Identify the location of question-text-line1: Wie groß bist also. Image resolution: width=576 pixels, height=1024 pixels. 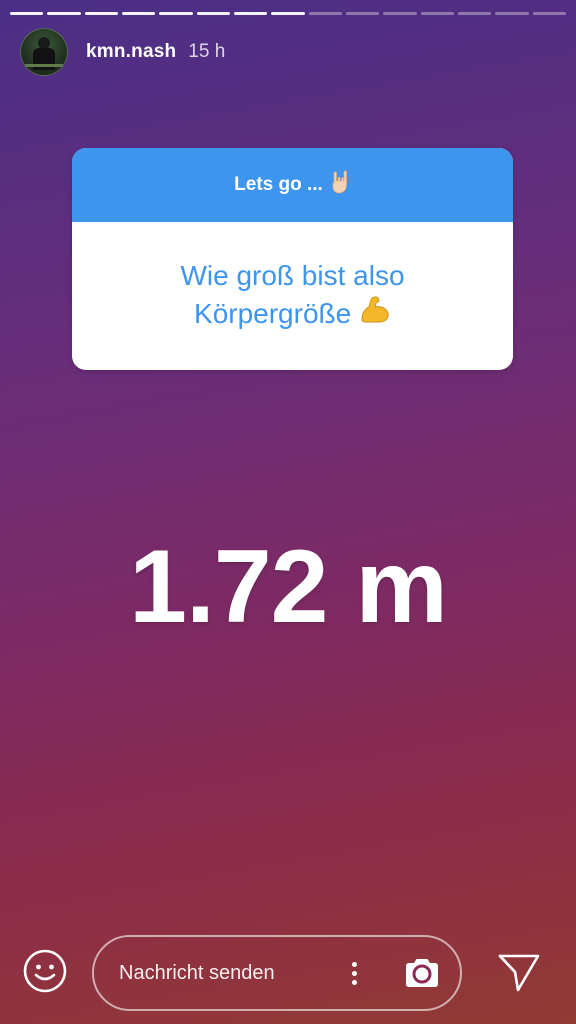
(292, 275).